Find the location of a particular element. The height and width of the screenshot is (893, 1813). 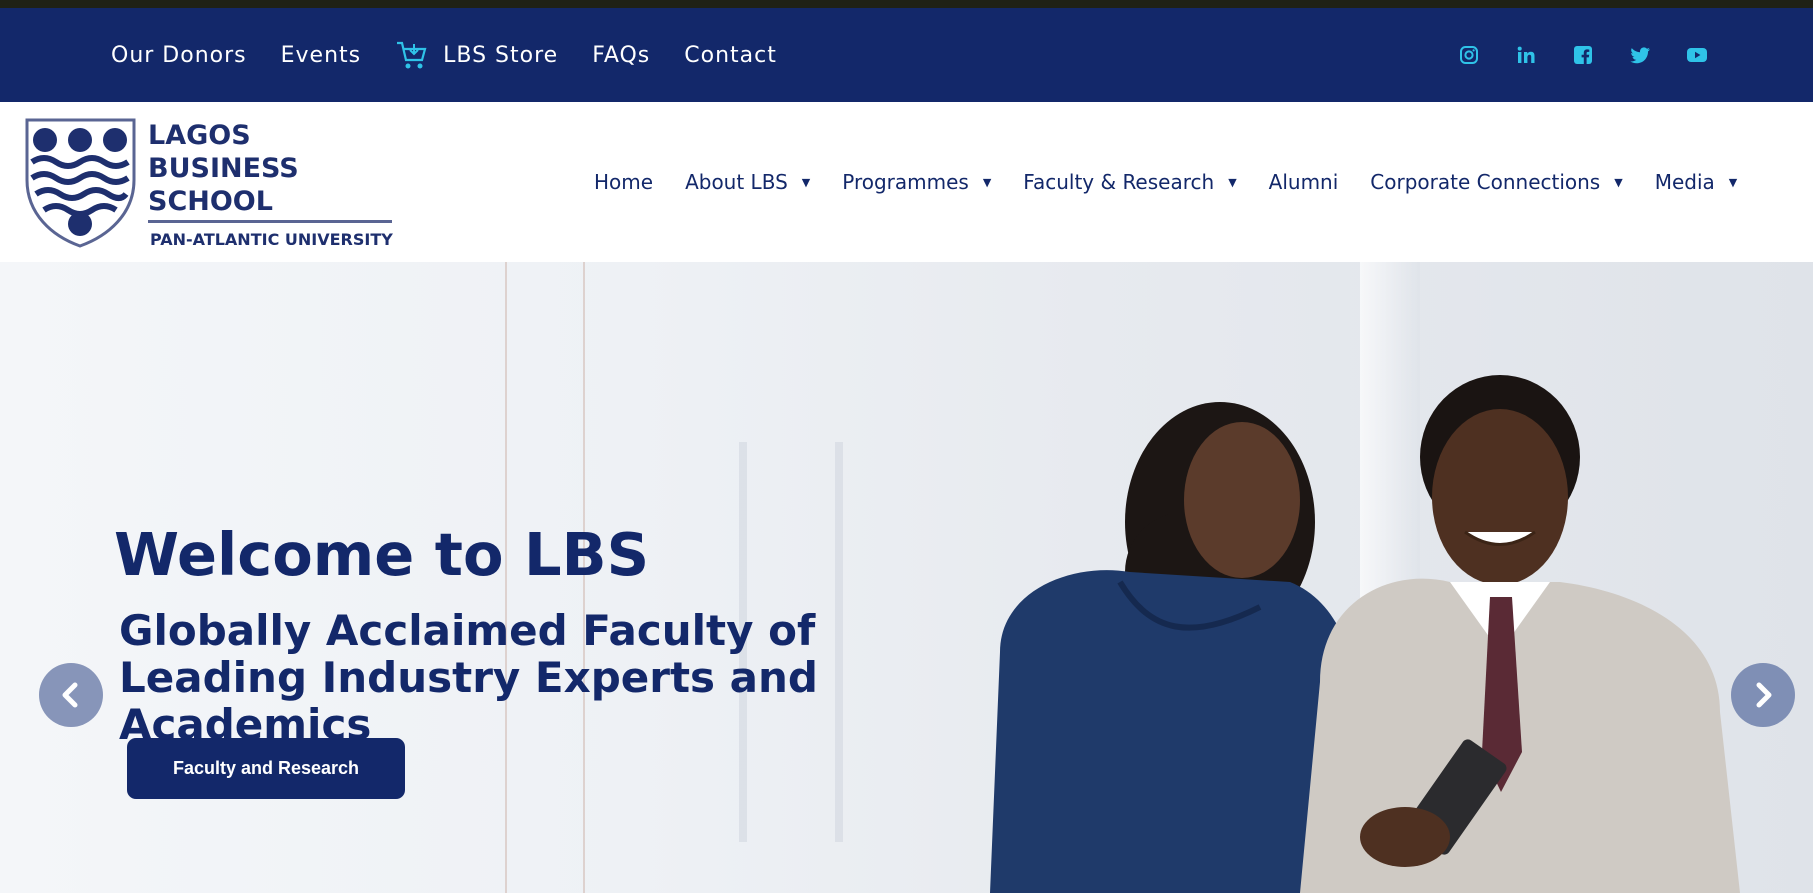

nav-item-programmes: Programmes ▼ is located at coordinates (916, 182).